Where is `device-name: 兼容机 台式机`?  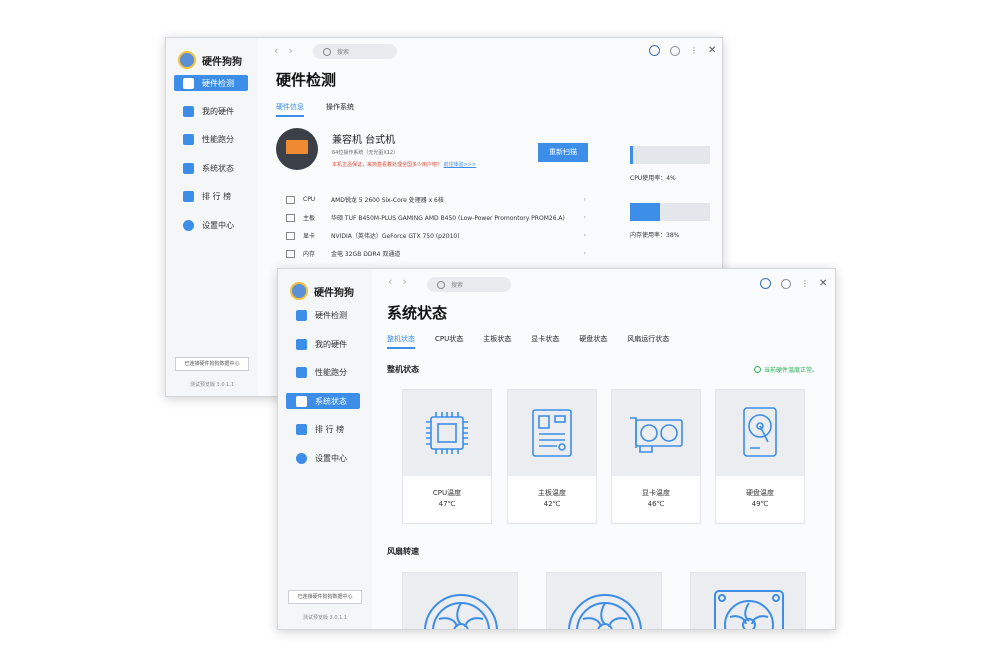
device-name: 兼容机 台式机 is located at coordinates (364, 140).